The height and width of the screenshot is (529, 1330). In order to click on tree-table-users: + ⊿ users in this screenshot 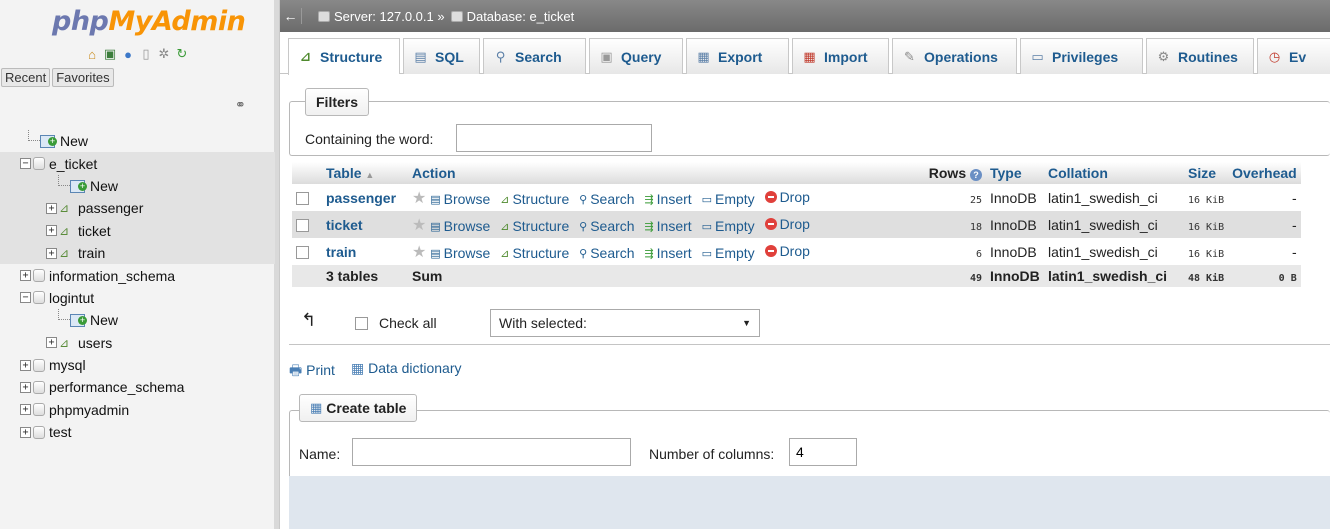, I will do `click(137, 343)`.